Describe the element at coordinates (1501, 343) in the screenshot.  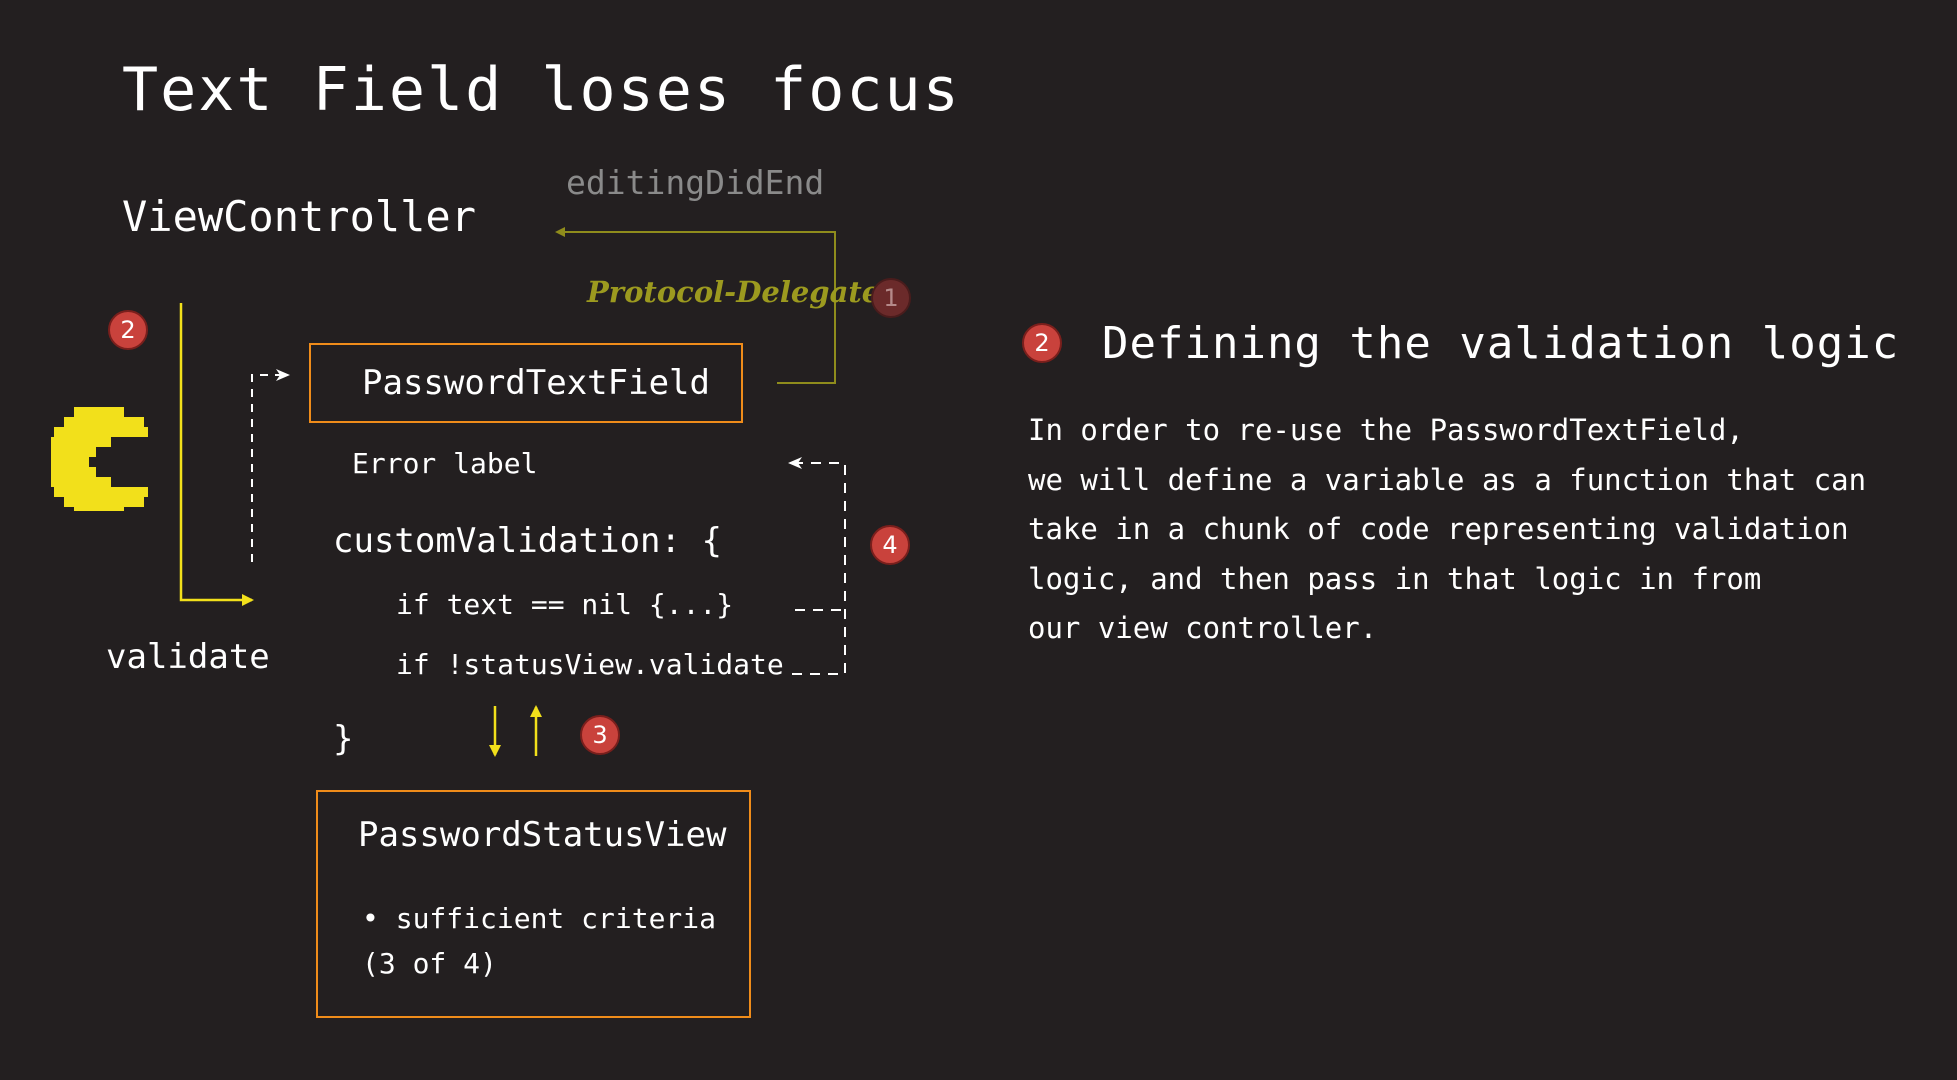
I see `explanation-heading: Defining the validation logic` at that location.